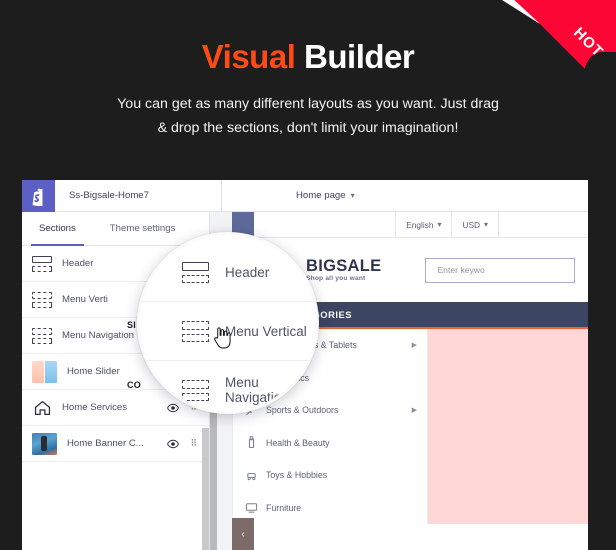 The width and height of the screenshot is (616, 550). Describe the element at coordinates (44, 371) in the screenshot. I see `thumbnail-slider` at that location.